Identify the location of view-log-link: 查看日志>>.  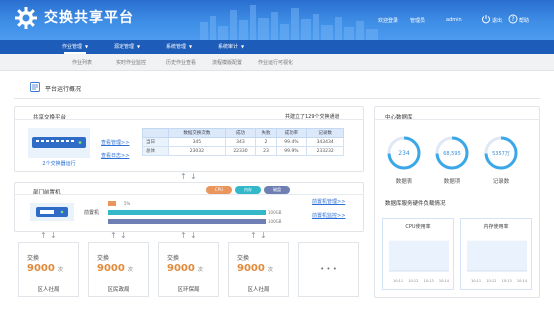
(115, 155).